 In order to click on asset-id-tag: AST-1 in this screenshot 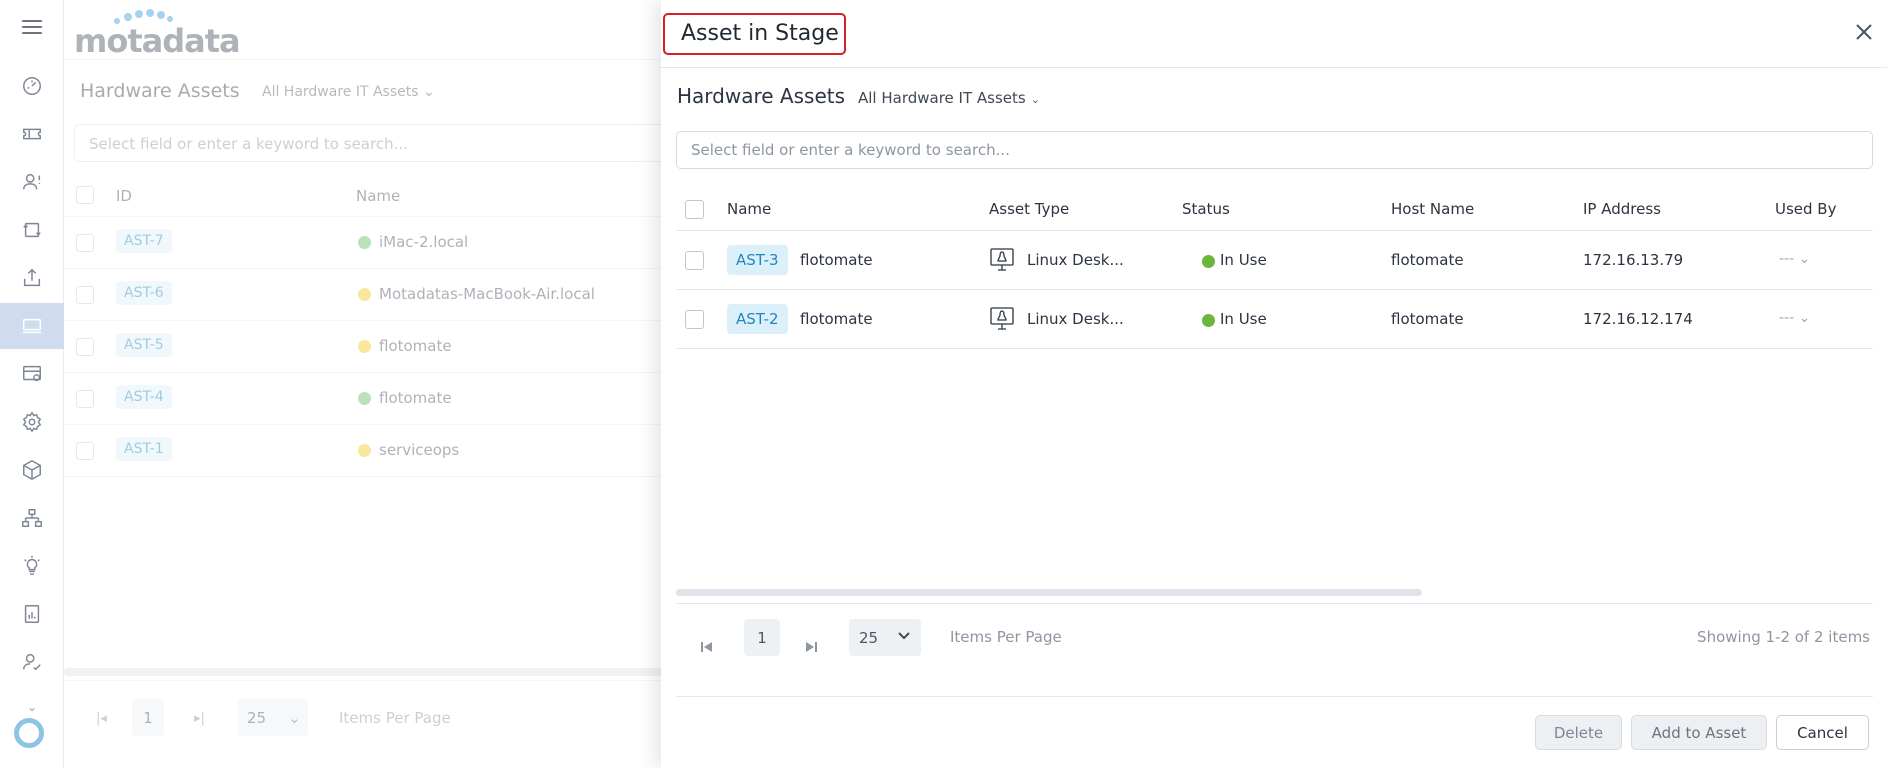, I will do `click(144, 449)`.